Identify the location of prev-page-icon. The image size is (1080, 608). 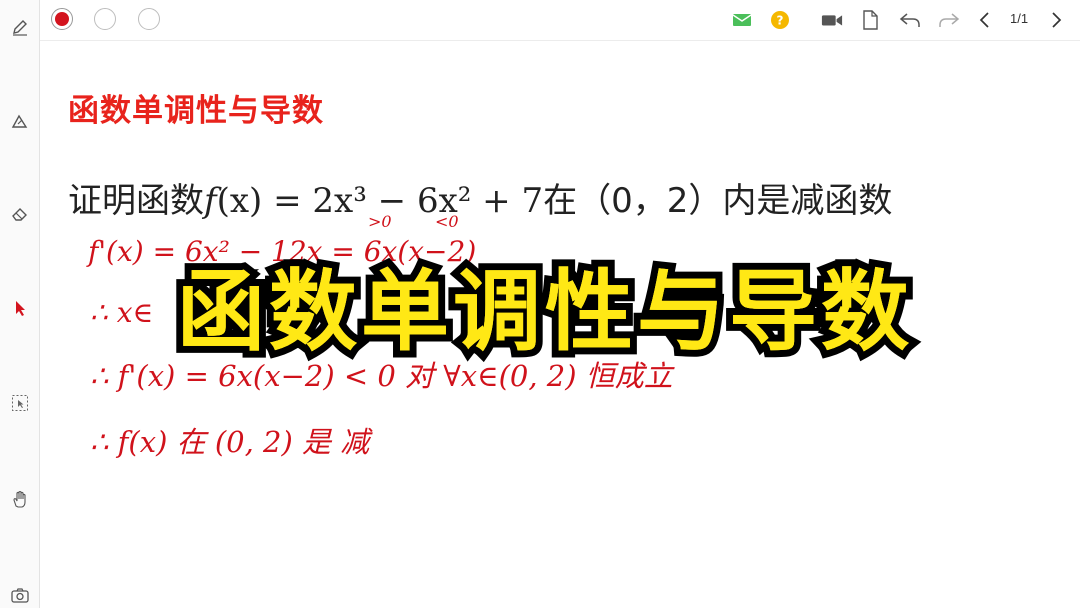
(985, 20).